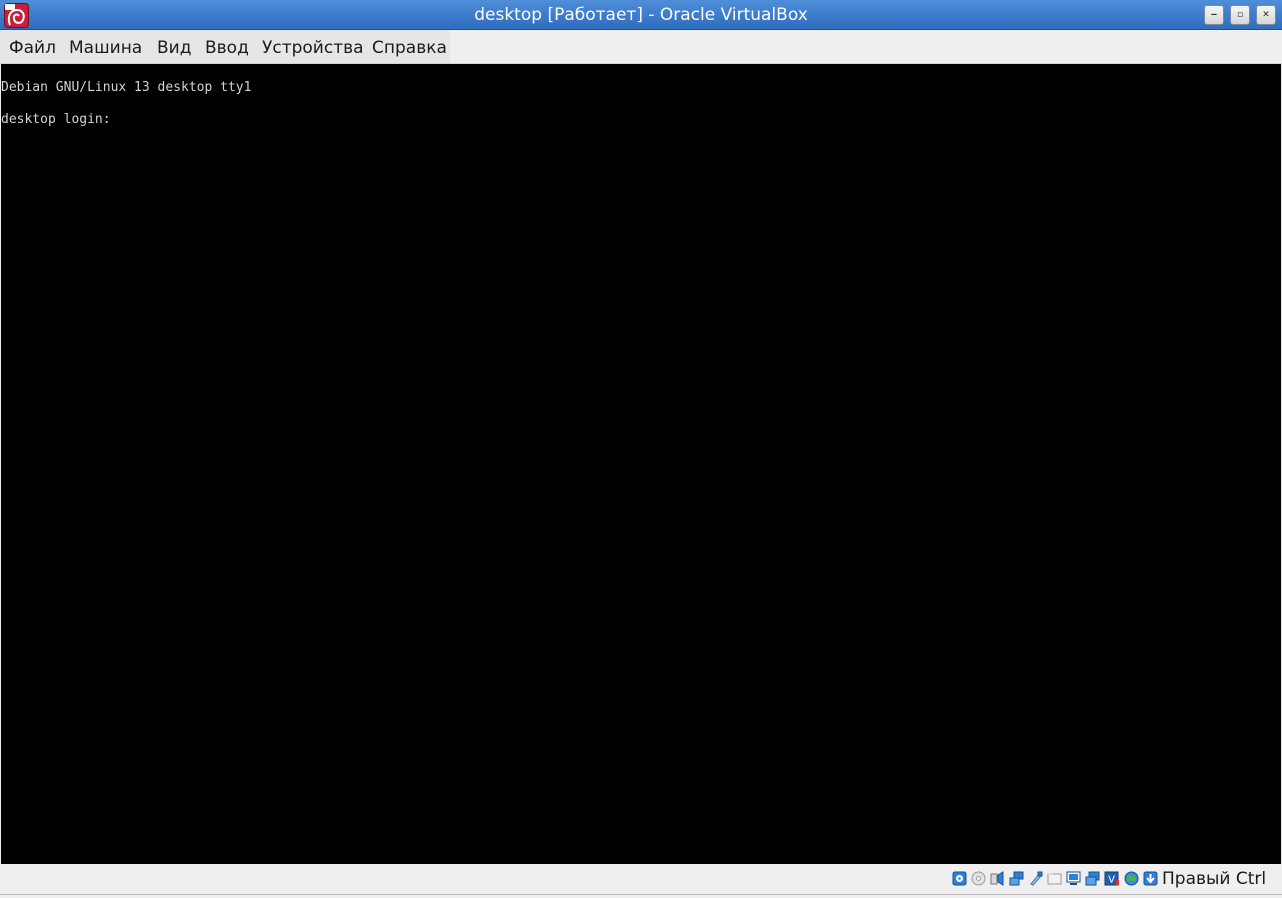  I want to click on console-login-prompt: desktop login:, so click(56, 119).